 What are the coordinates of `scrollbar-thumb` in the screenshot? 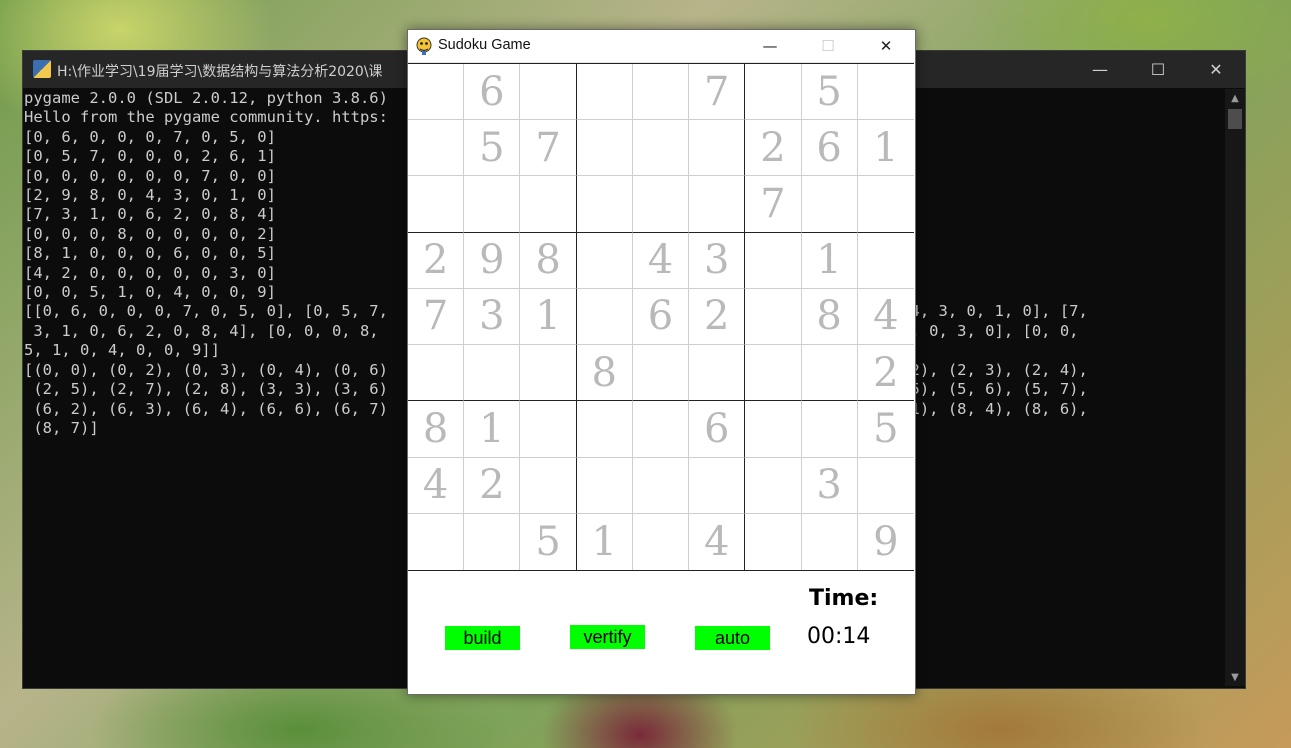 It's located at (1235, 119).